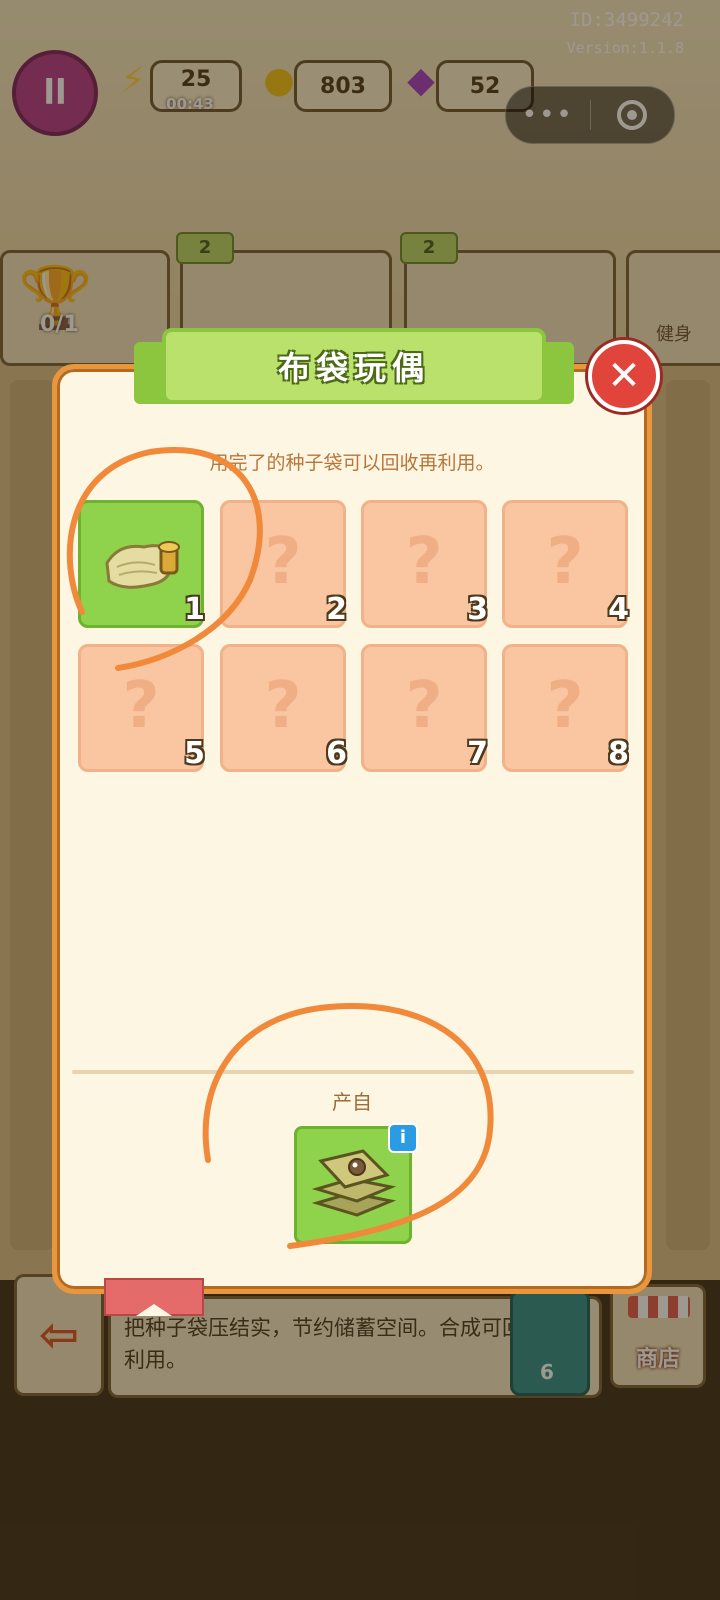 The width and height of the screenshot is (720, 1600). I want to click on slot-number: 3, so click(477, 609).